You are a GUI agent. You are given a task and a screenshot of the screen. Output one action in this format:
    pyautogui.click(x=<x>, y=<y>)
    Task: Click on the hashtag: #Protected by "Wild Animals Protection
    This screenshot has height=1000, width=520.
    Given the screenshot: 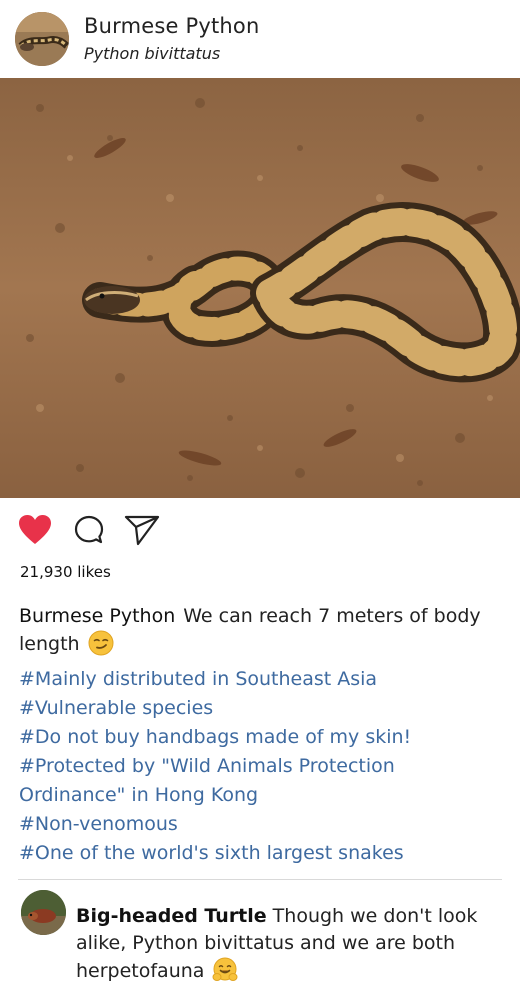 What is the action you would take?
    pyautogui.click(x=259, y=766)
    